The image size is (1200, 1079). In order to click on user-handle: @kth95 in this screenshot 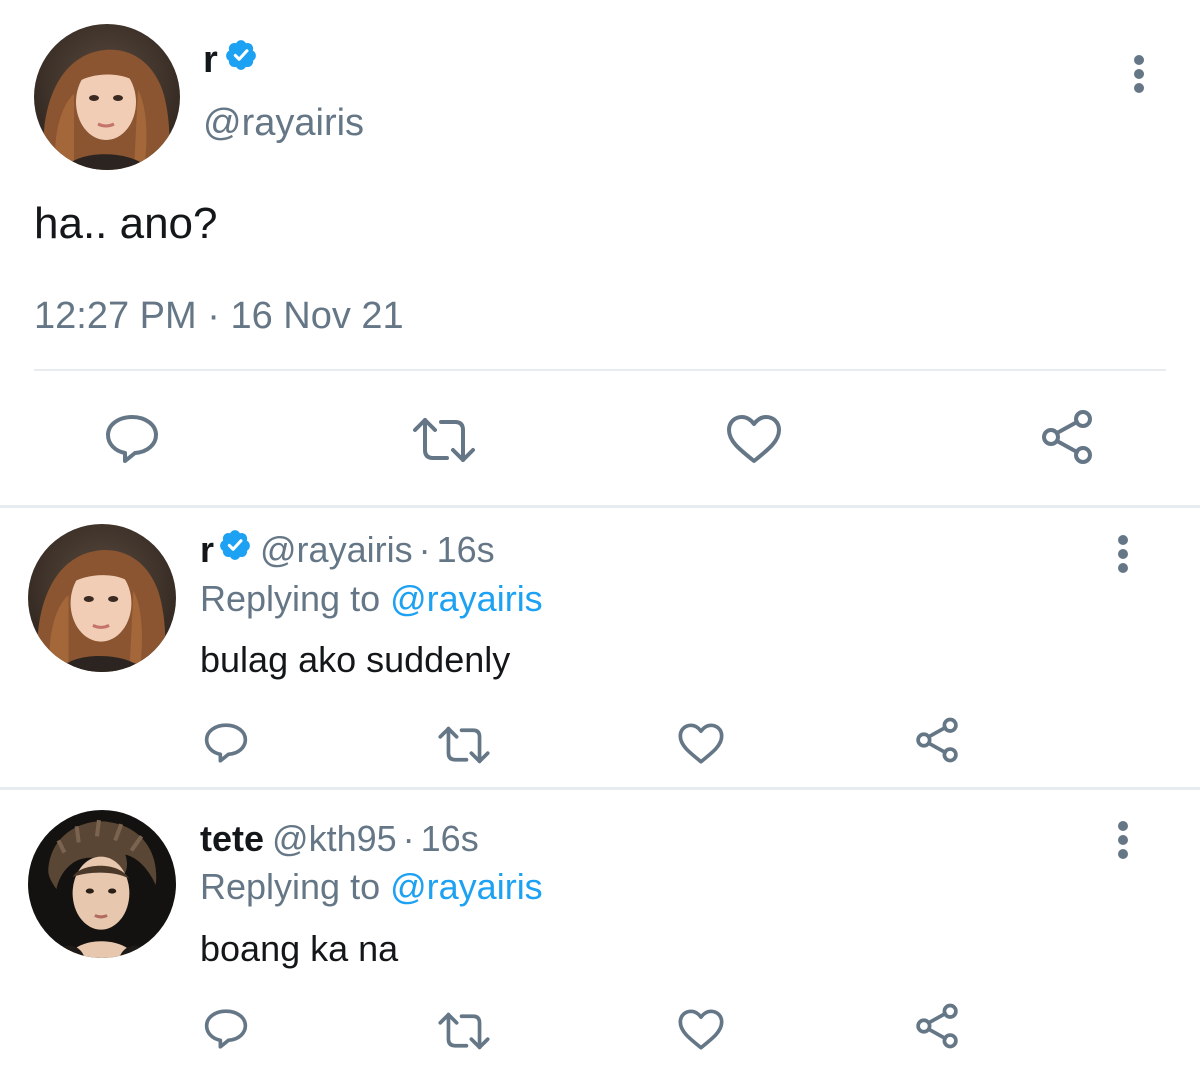, I will do `click(334, 839)`.